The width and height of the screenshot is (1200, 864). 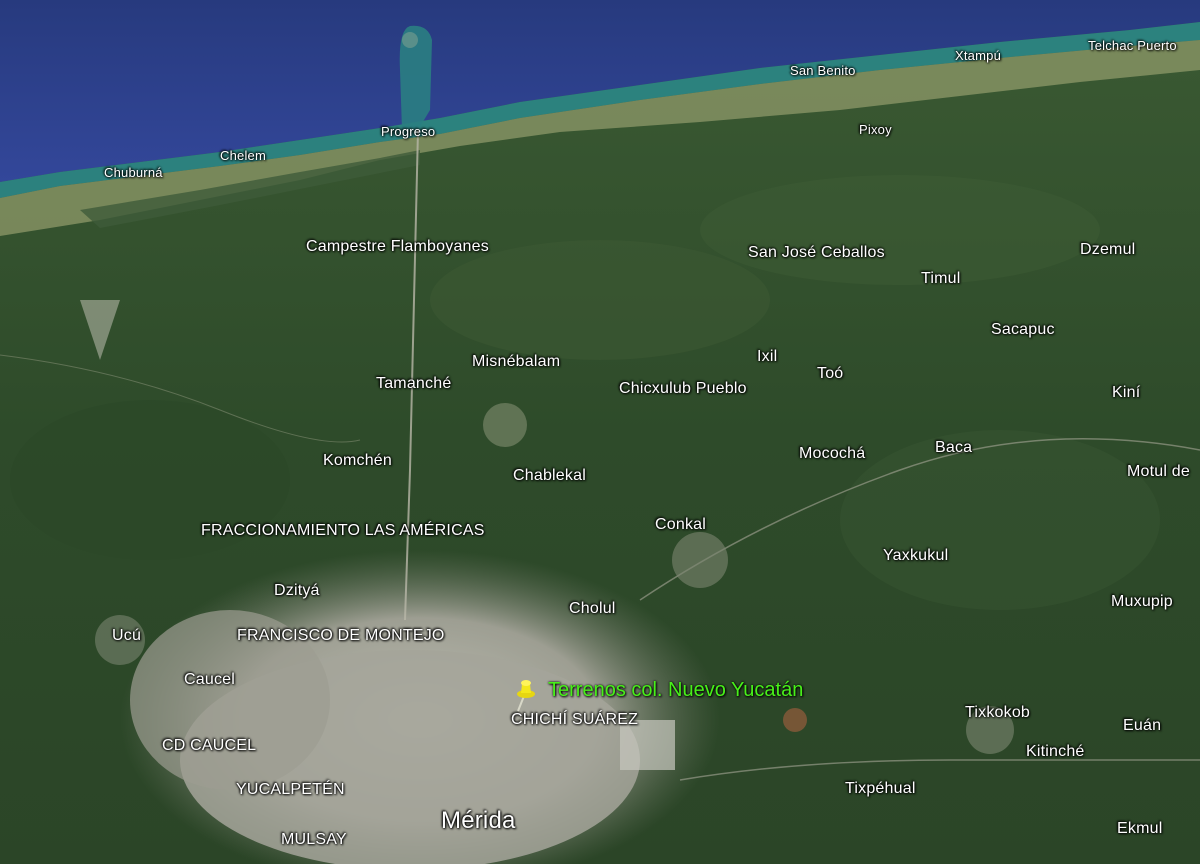 What do you see at coordinates (880, 788) in the screenshot?
I see `label-tixpehual: Tixpéhual` at bounding box center [880, 788].